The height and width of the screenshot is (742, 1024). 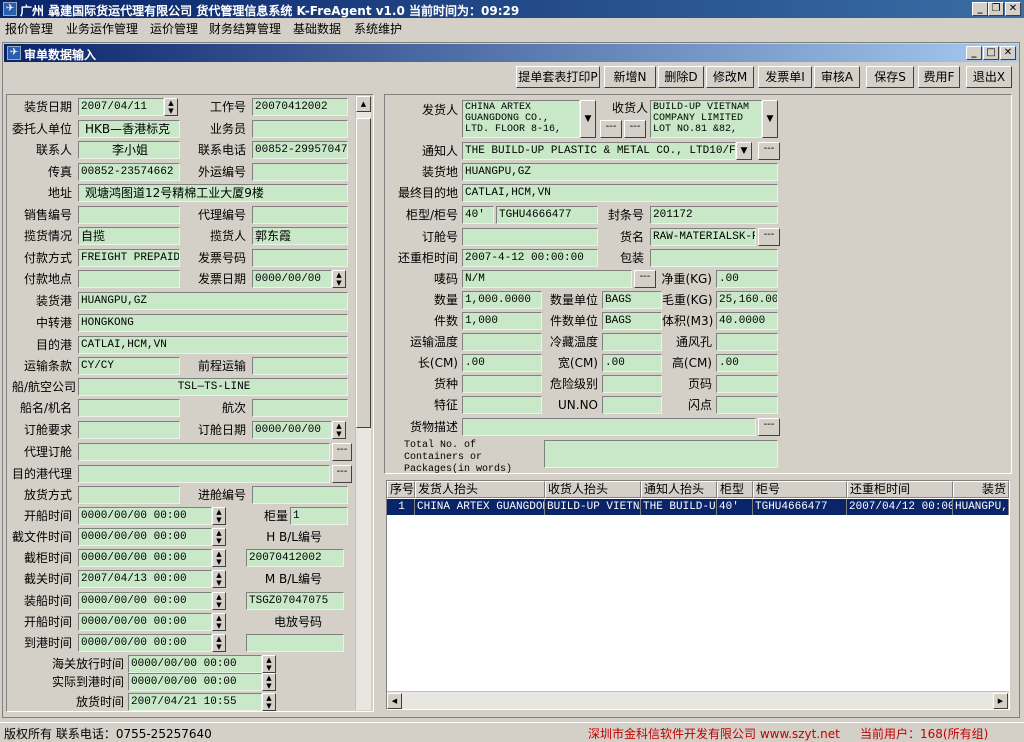 What do you see at coordinates (102, 28) in the screenshot?
I see `menu-operations: 业务运作管理` at bounding box center [102, 28].